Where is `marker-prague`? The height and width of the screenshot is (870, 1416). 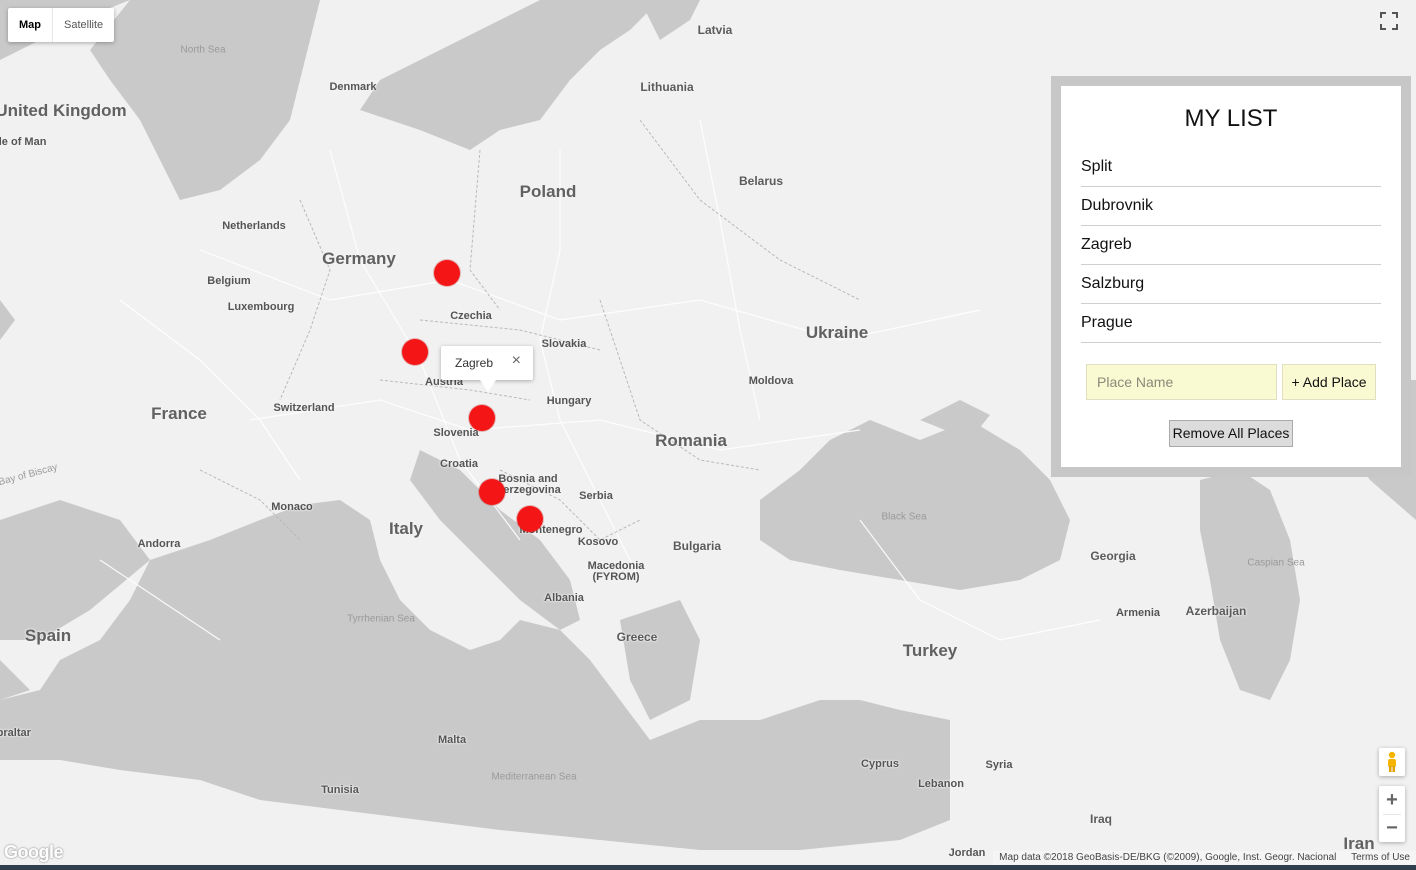
marker-prague is located at coordinates (447, 273).